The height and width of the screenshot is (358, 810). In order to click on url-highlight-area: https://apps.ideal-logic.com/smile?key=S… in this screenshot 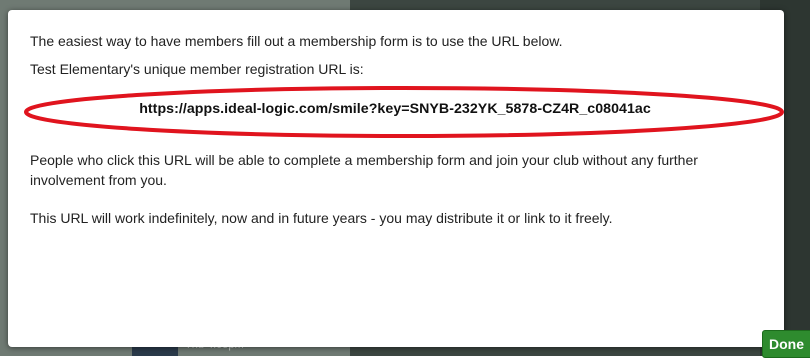, I will do `click(404, 112)`.